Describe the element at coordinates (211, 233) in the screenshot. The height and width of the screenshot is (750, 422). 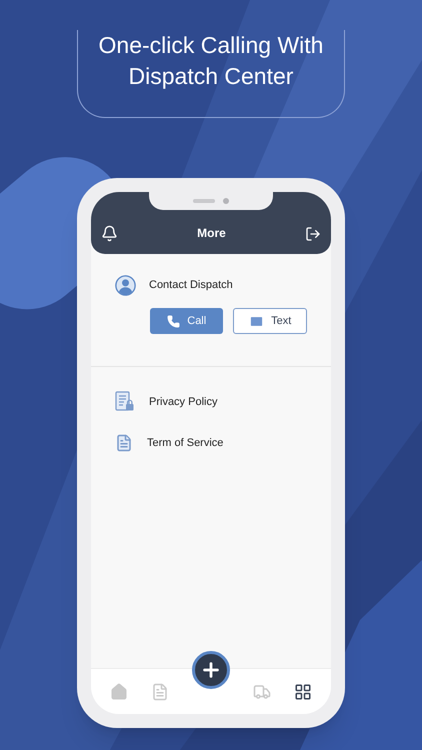
I see `header-title: More` at that location.